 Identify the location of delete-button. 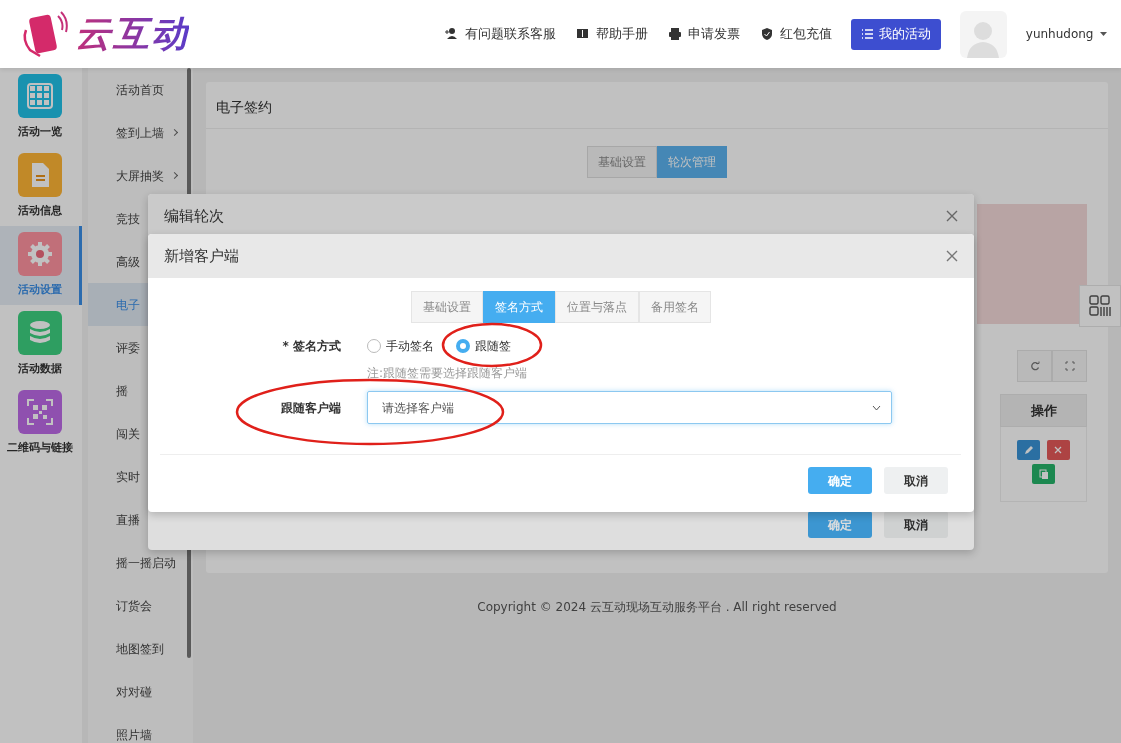
(1058, 450).